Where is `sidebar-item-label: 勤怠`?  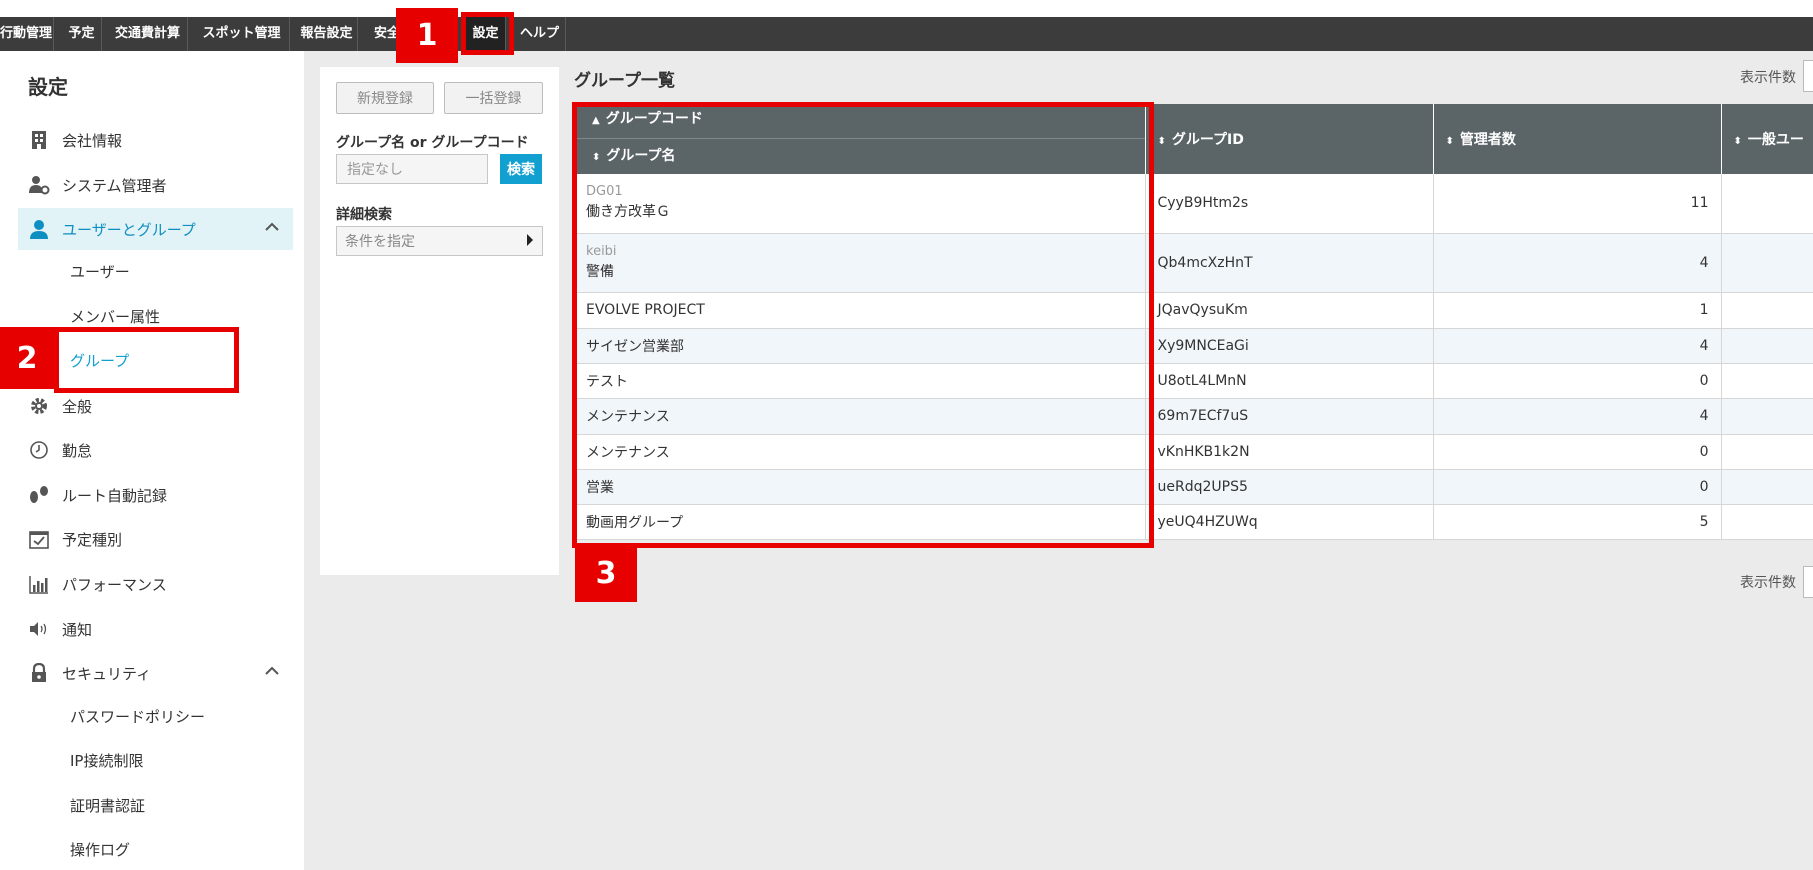 sidebar-item-label: 勤怠 is located at coordinates (77, 450).